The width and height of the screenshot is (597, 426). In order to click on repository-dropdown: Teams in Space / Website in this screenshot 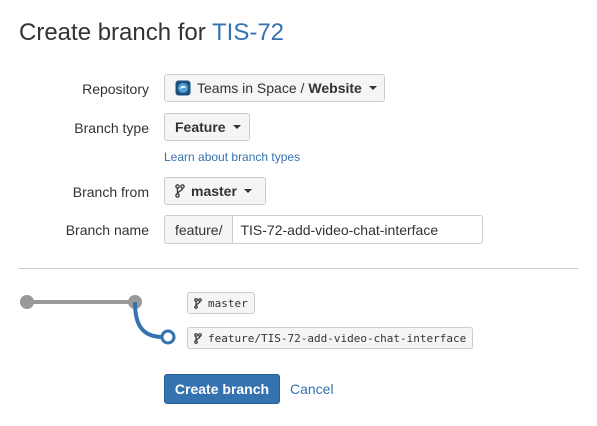, I will do `click(274, 88)`.